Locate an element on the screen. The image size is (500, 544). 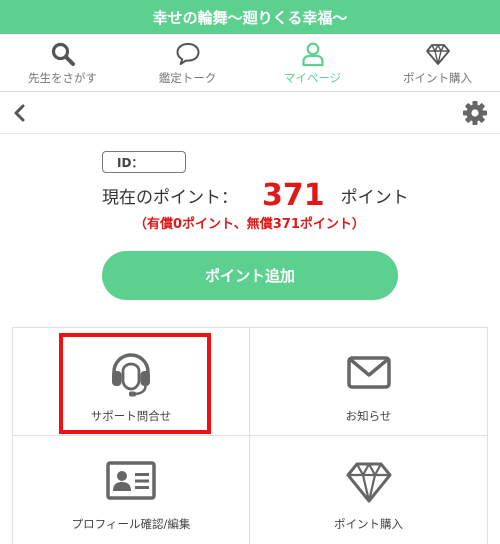
nav-search-teachers: 先生をさがす is located at coordinates (62, 62).